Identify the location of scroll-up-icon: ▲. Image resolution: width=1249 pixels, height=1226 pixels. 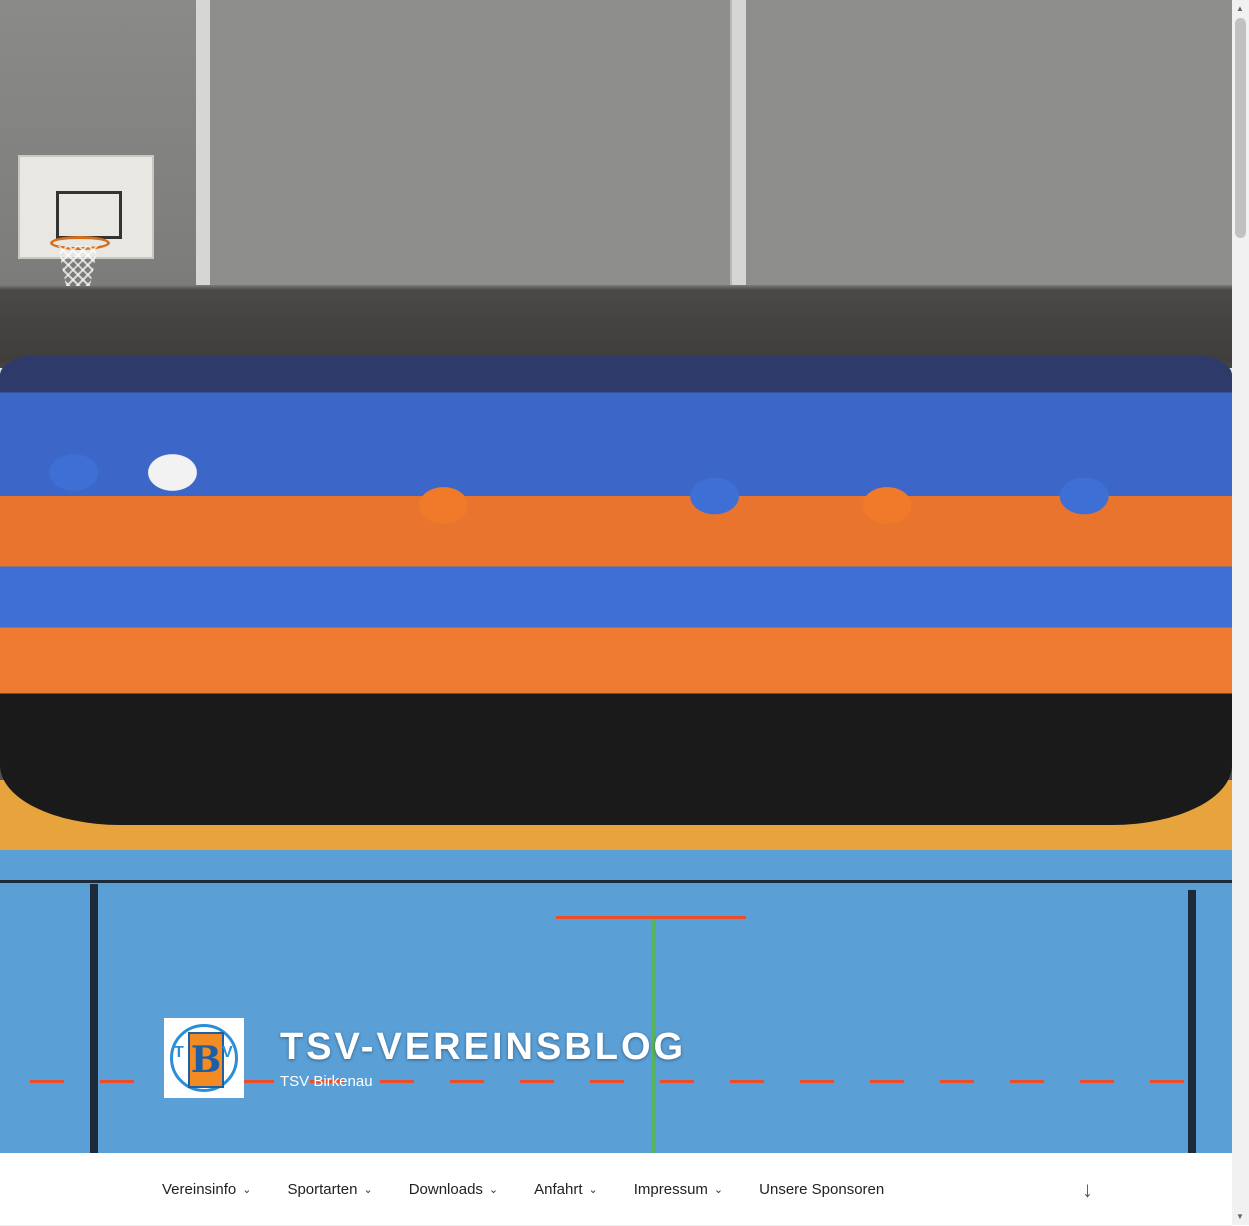
(1240, 8).